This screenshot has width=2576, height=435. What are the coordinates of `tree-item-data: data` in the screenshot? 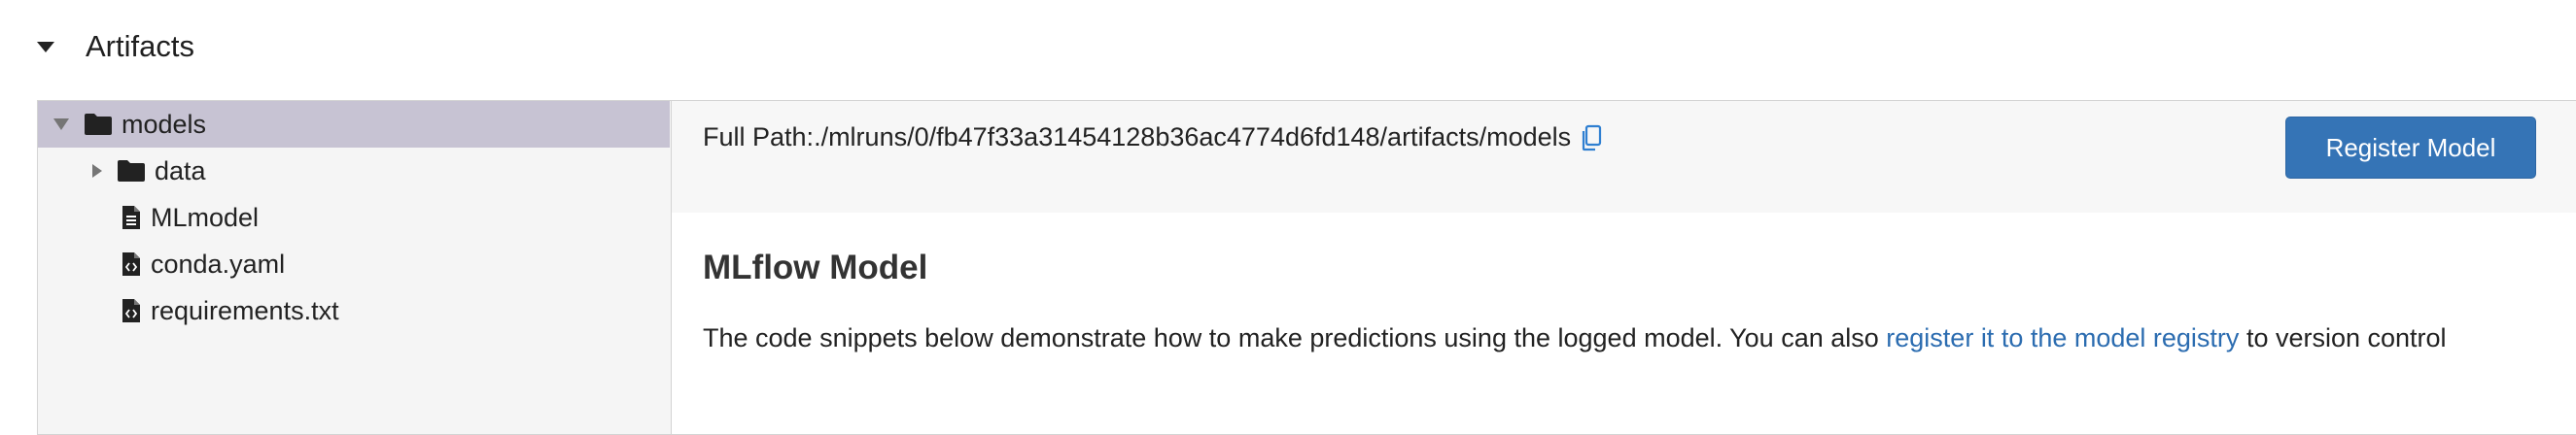 It's located at (354, 171).